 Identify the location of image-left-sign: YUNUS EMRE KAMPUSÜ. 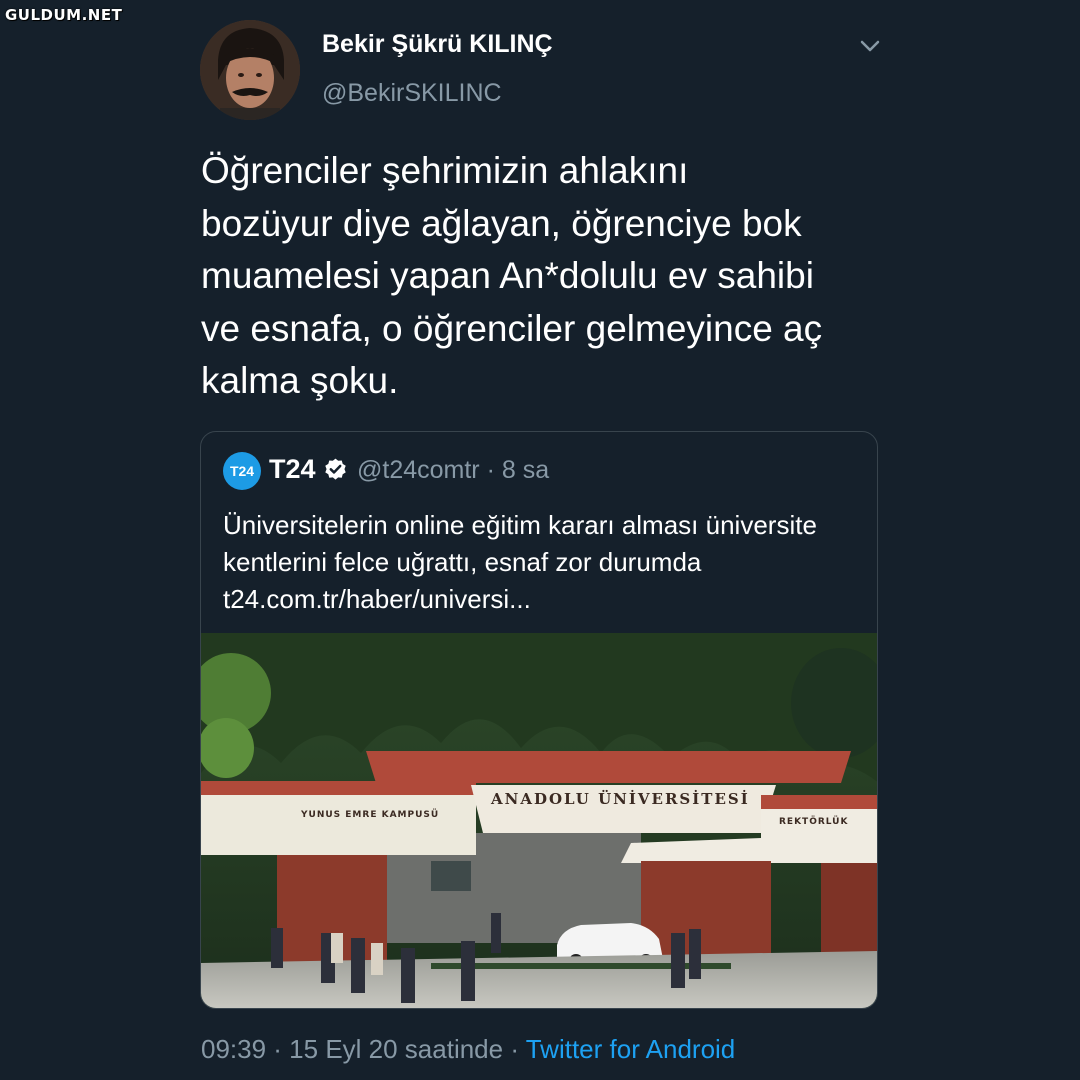
(369, 814).